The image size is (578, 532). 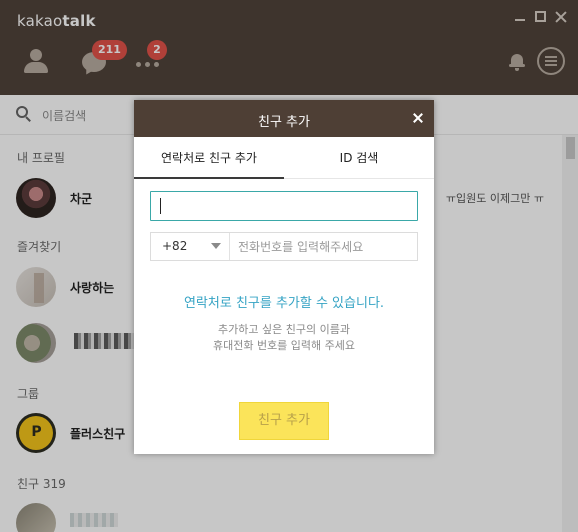 What do you see at coordinates (284, 345) in the screenshot?
I see `info-line-2: 휴대전화 번호를 입력해 주세요` at bounding box center [284, 345].